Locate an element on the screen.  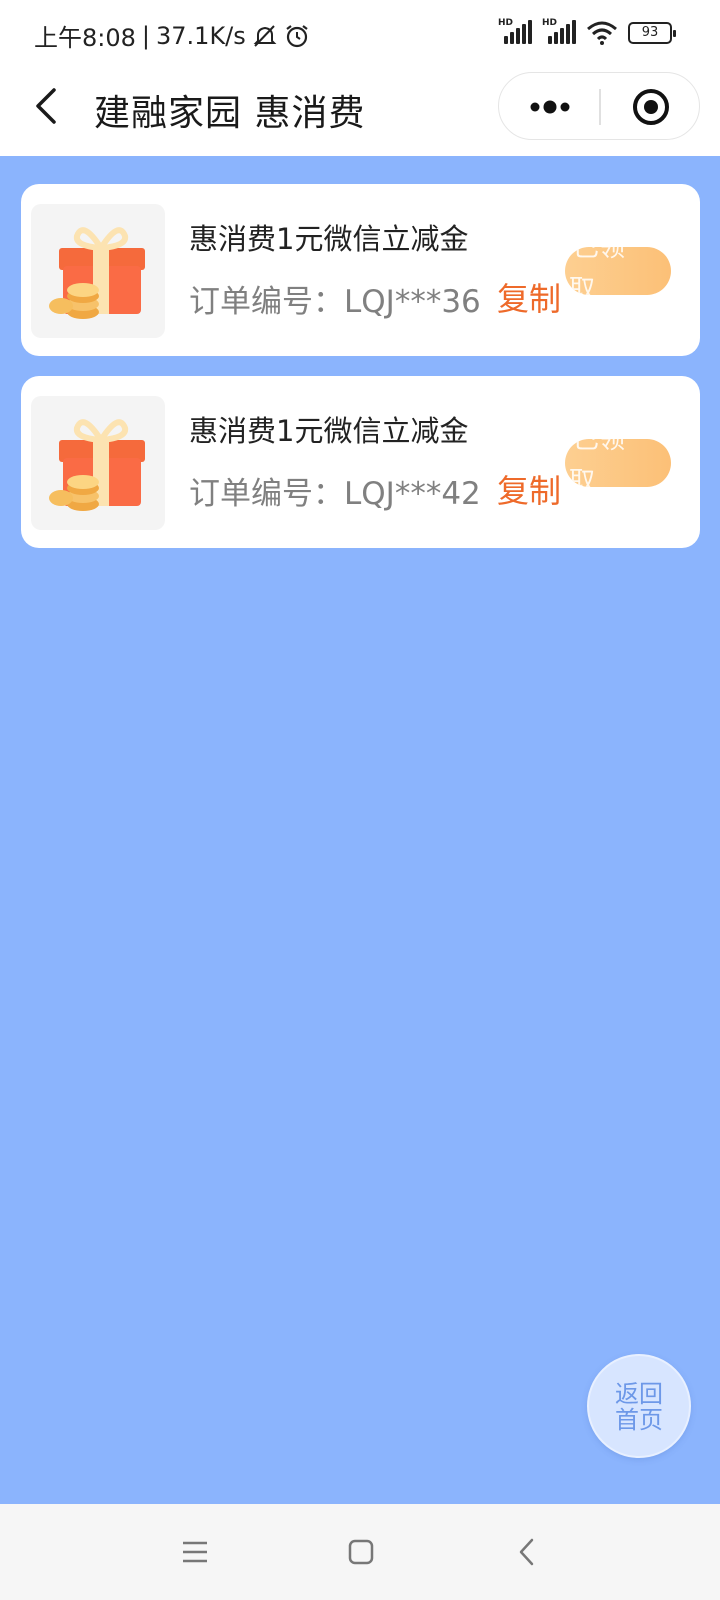
mini-program-capsule is located at coordinates (599, 106).